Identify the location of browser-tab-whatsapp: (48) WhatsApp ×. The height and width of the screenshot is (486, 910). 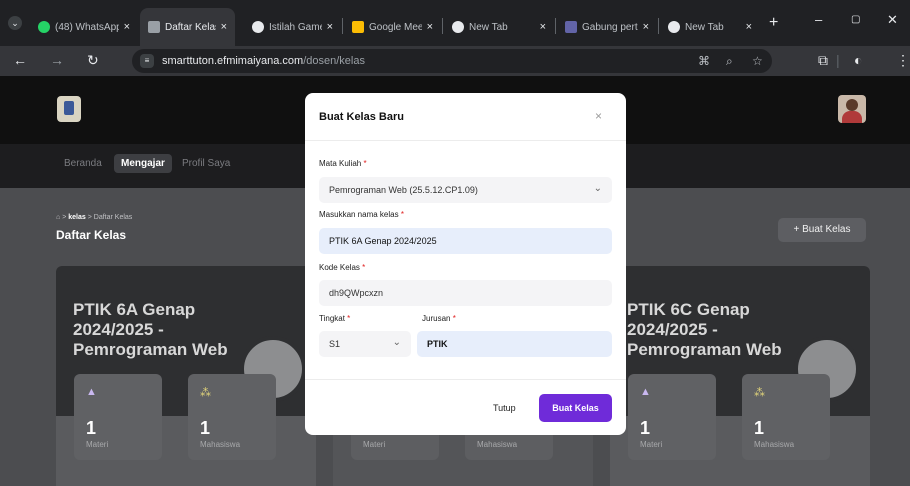
(84, 27).